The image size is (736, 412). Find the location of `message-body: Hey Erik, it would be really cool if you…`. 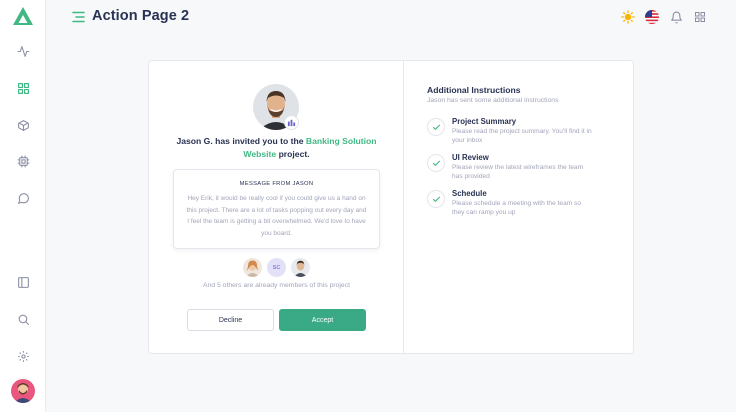

message-body: Hey Erik, it would be really cool if you… is located at coordinates (276, 216).